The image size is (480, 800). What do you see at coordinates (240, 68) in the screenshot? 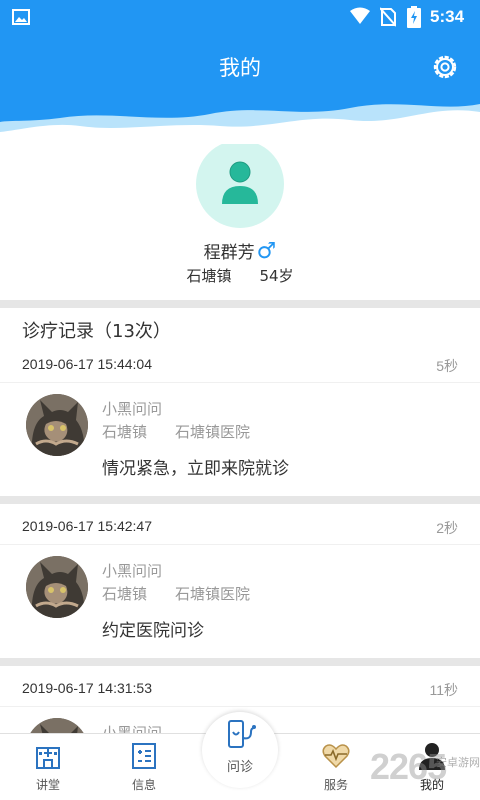
I see `page-title: 我的` at bounding box center [240, 68].